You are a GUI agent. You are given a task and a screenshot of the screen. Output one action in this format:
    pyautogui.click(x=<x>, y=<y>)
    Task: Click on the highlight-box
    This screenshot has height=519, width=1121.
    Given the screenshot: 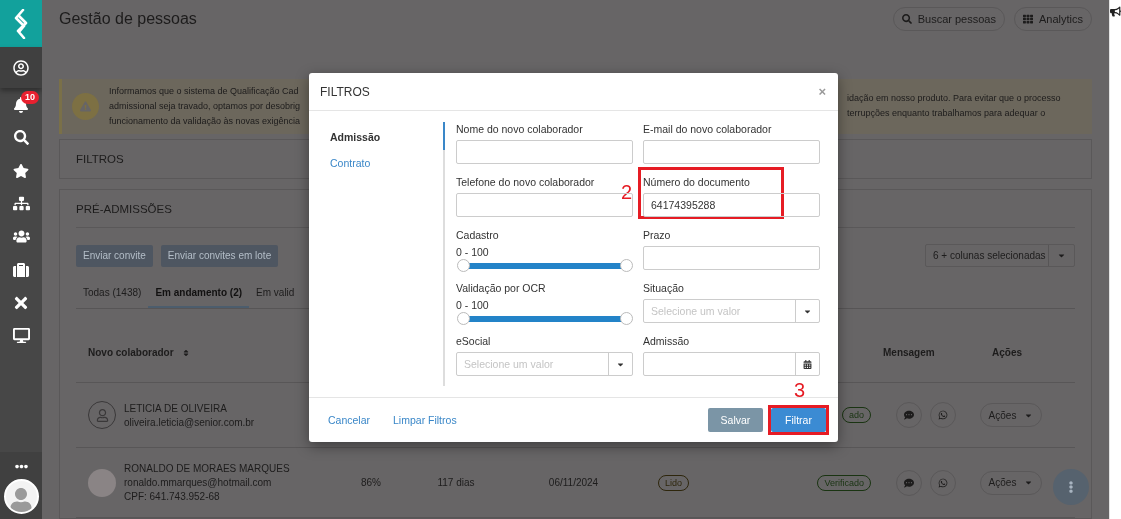 What is the action you would take?
    pyautogui.click(x=798, y=420)
    